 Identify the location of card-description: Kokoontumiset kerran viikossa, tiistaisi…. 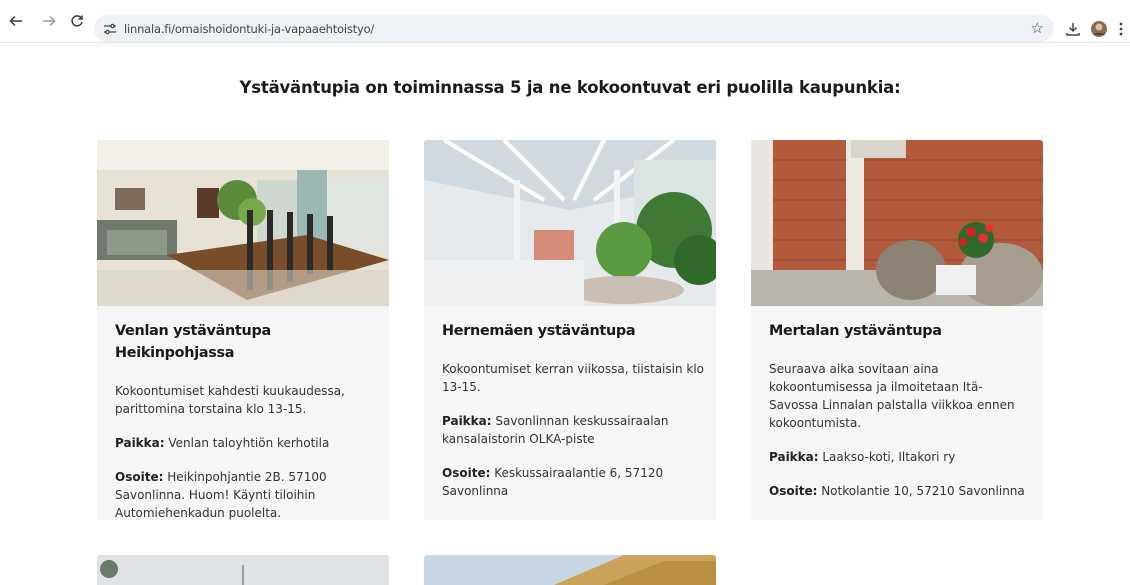
(573, 378).